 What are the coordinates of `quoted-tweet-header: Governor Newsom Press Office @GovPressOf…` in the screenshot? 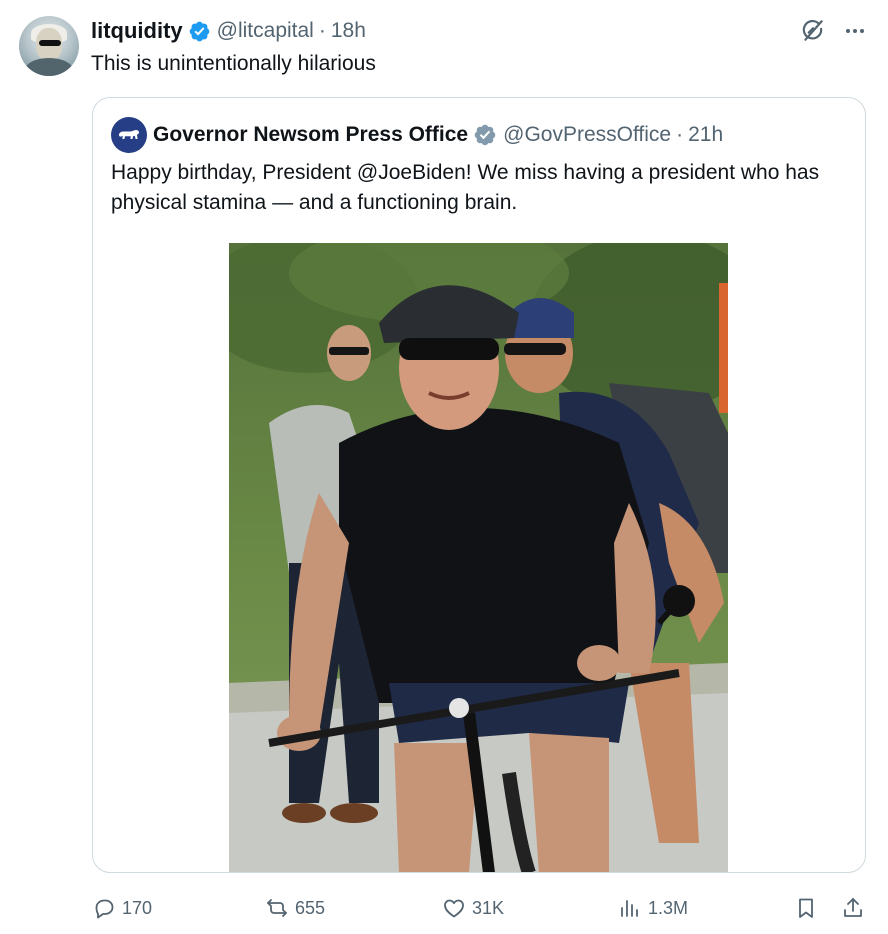 It's located at (417, 135).